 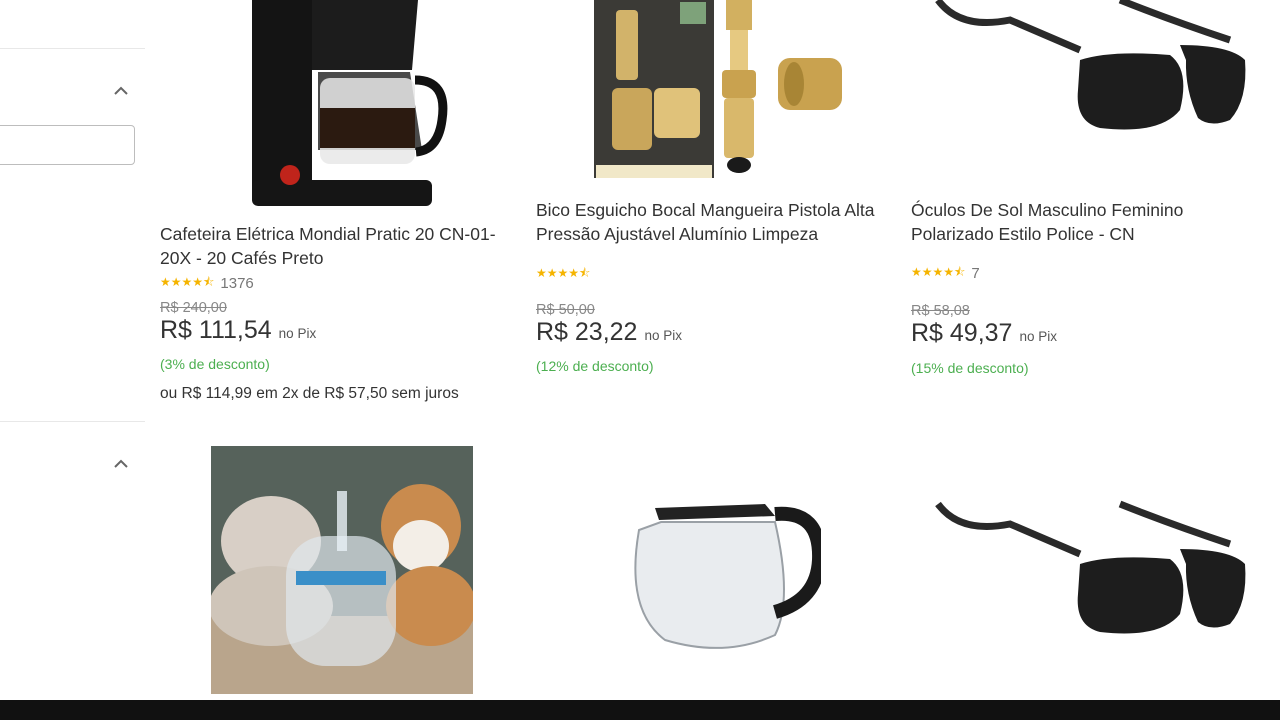 I want to click on old-price: R$ 240,00, so click(x=193, y=308).